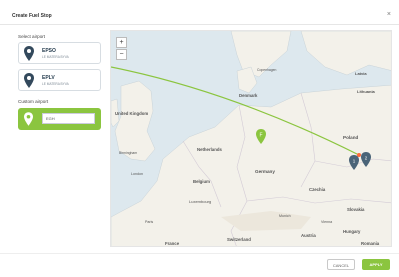 The image size is (399, 277). I want to click on map-label-paris: Paris, so click(149, 222).